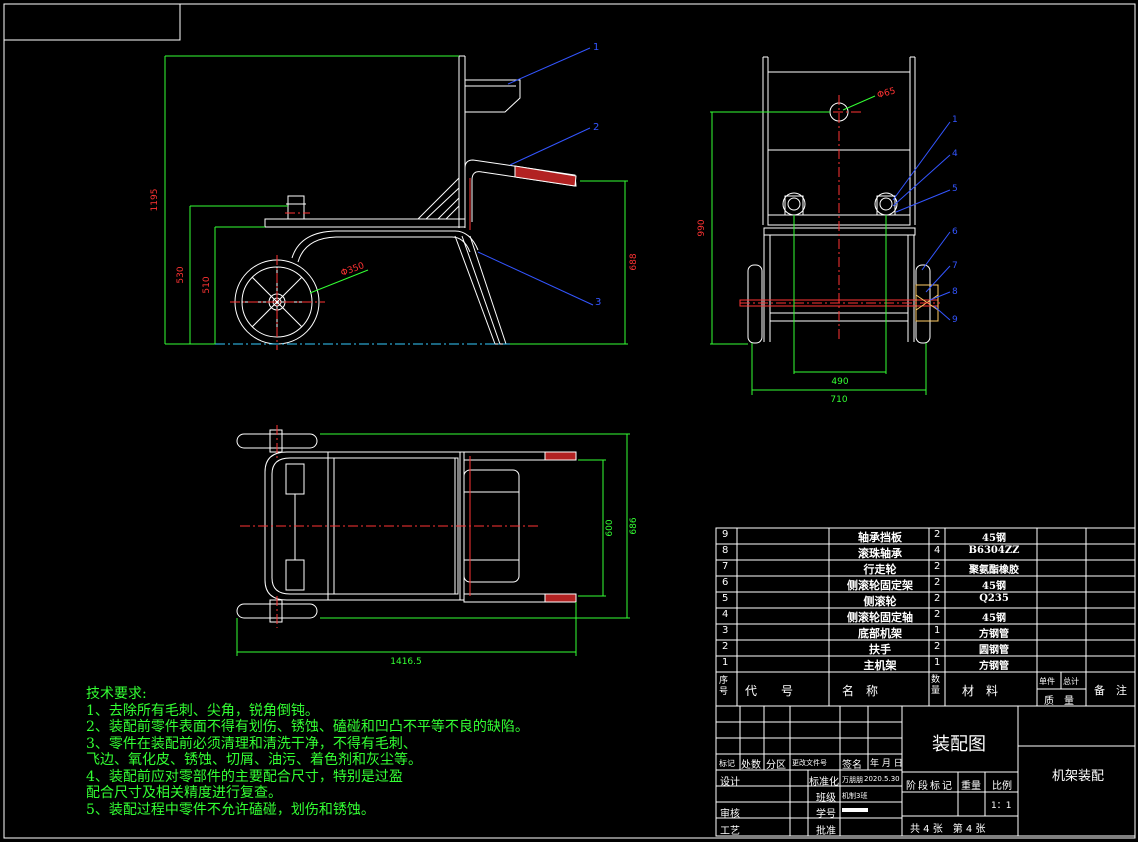  What do you see at coordinates (880, 569) in the screenshot?
I see `bom-cell-name: 行走轮` at bounding box center [880, 569].